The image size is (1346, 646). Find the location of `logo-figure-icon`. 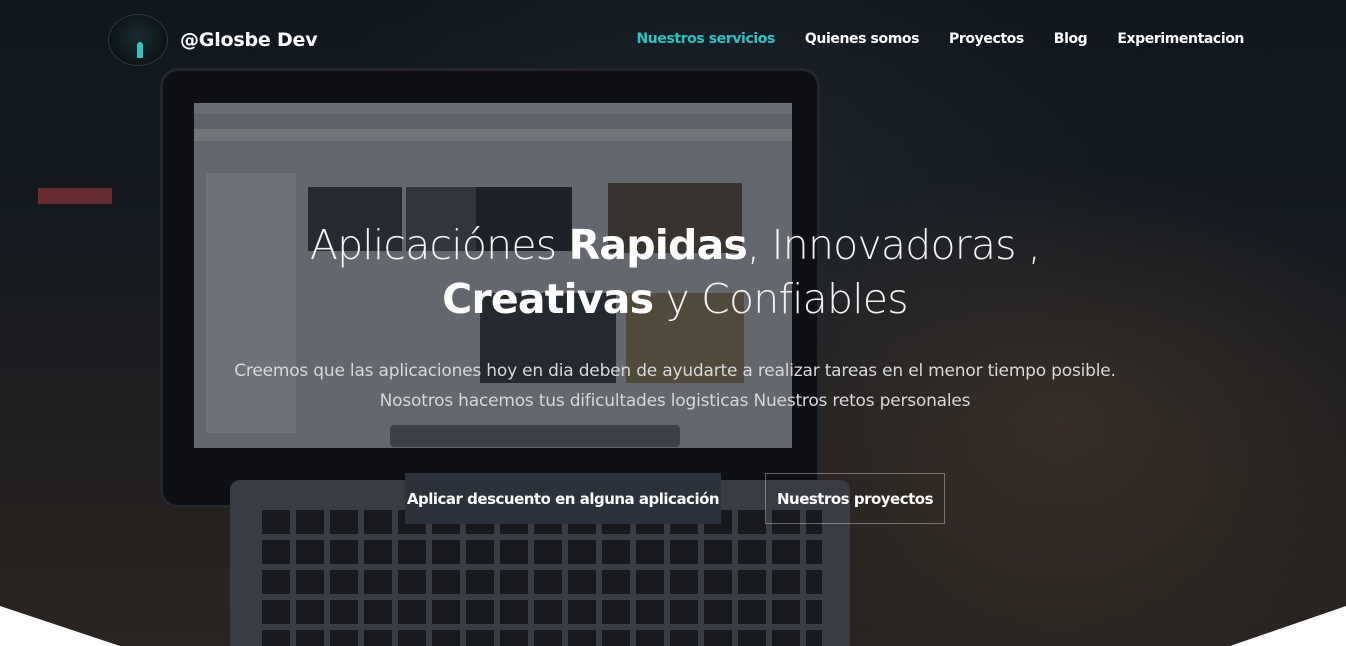

logo-figure-icon is located at coordinates (140, 50).